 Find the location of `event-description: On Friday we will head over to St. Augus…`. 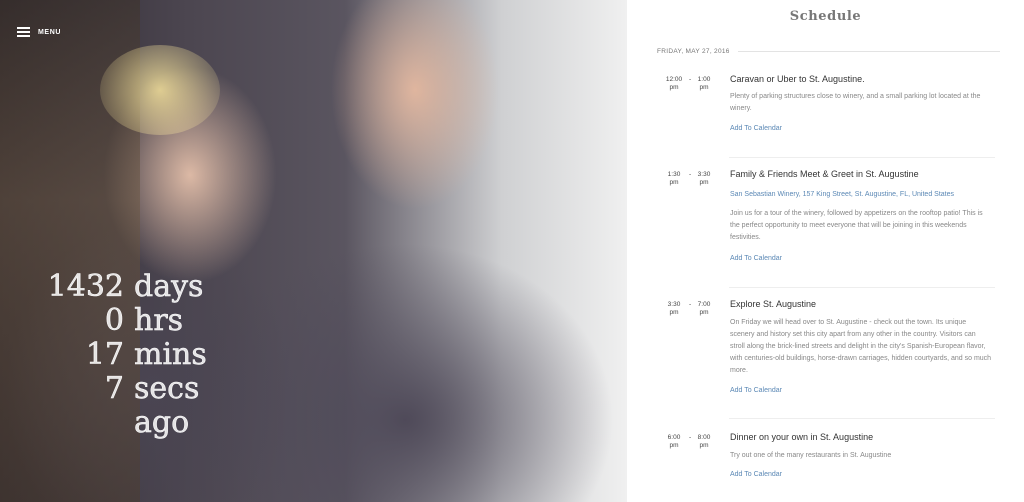

event-description: On Friday we will head over to St. Augus… is located at coordinates (861, 346).